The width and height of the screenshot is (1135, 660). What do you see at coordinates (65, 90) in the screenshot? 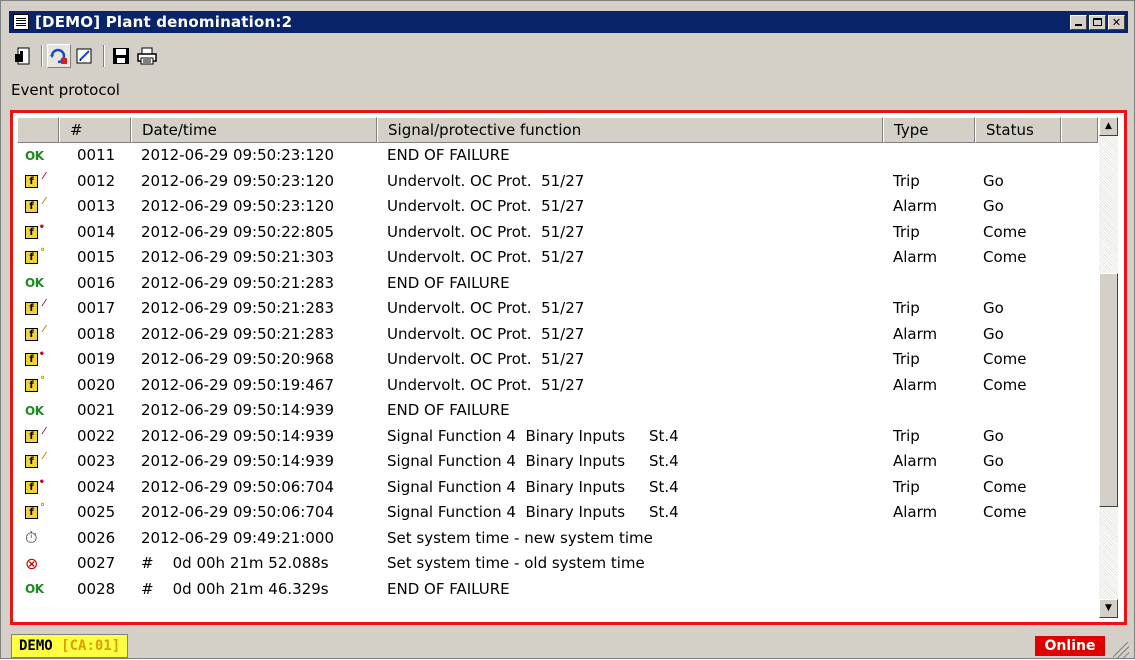
I see `section-label: Event protocol` at bounding box center [65, 90].